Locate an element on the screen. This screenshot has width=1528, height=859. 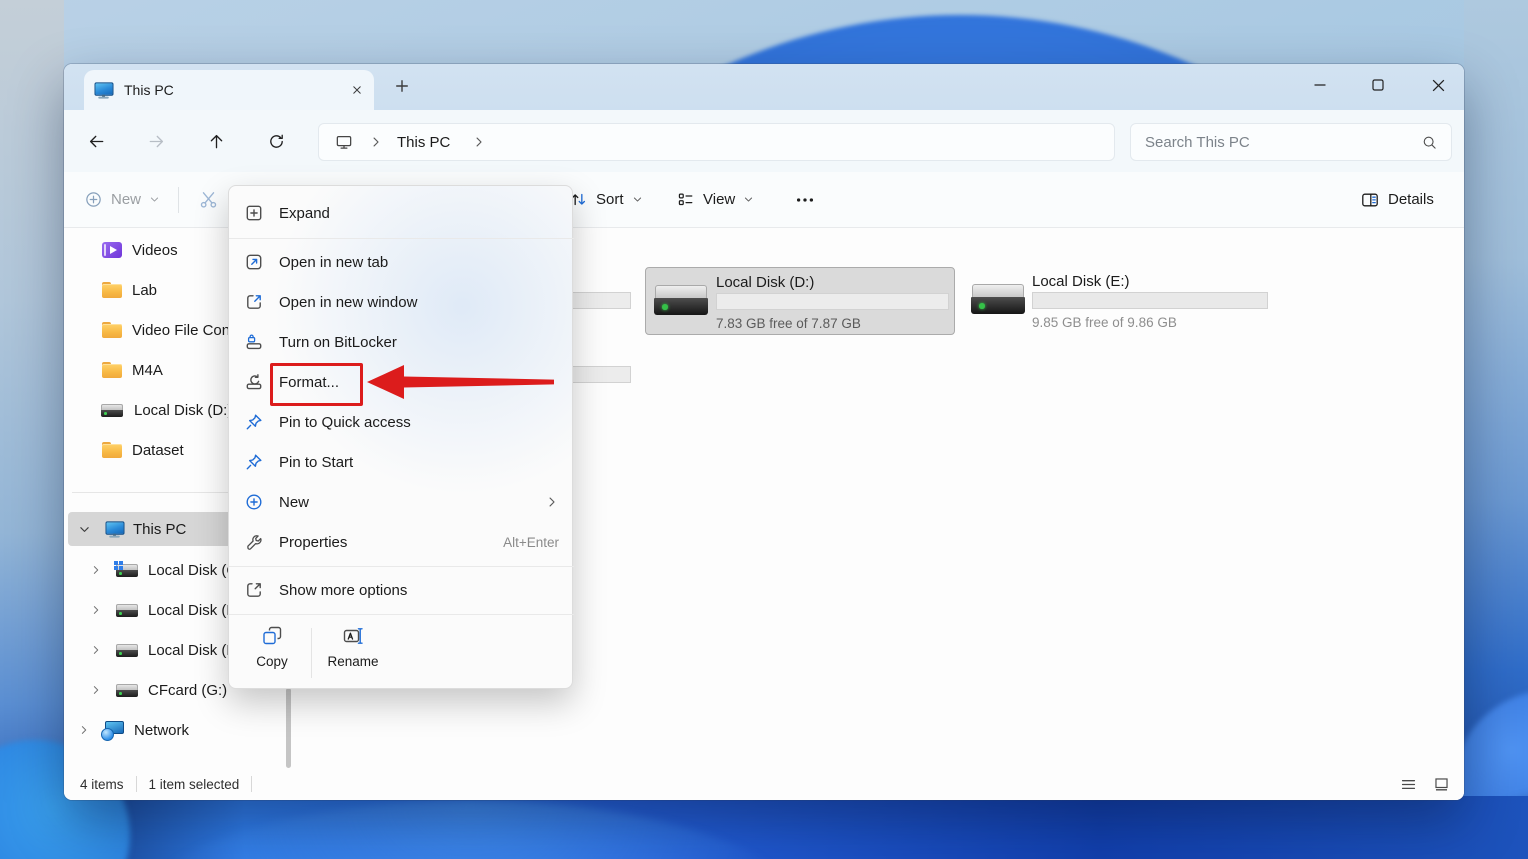
wrench-icon is located at coordinates (254, 542).